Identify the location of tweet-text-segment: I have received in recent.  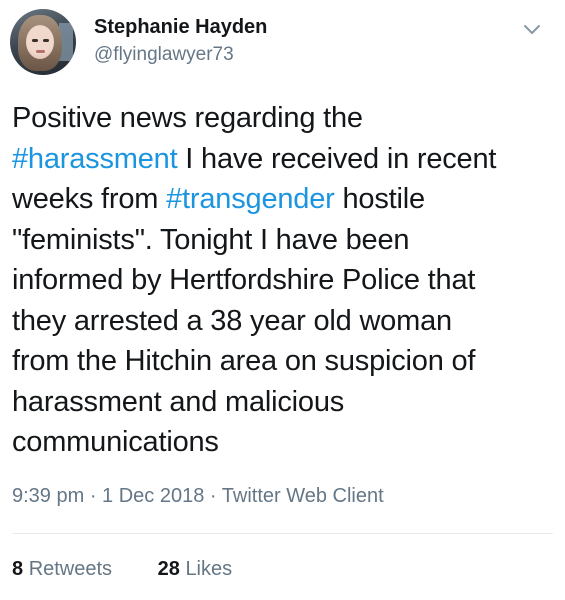
(337, 158).